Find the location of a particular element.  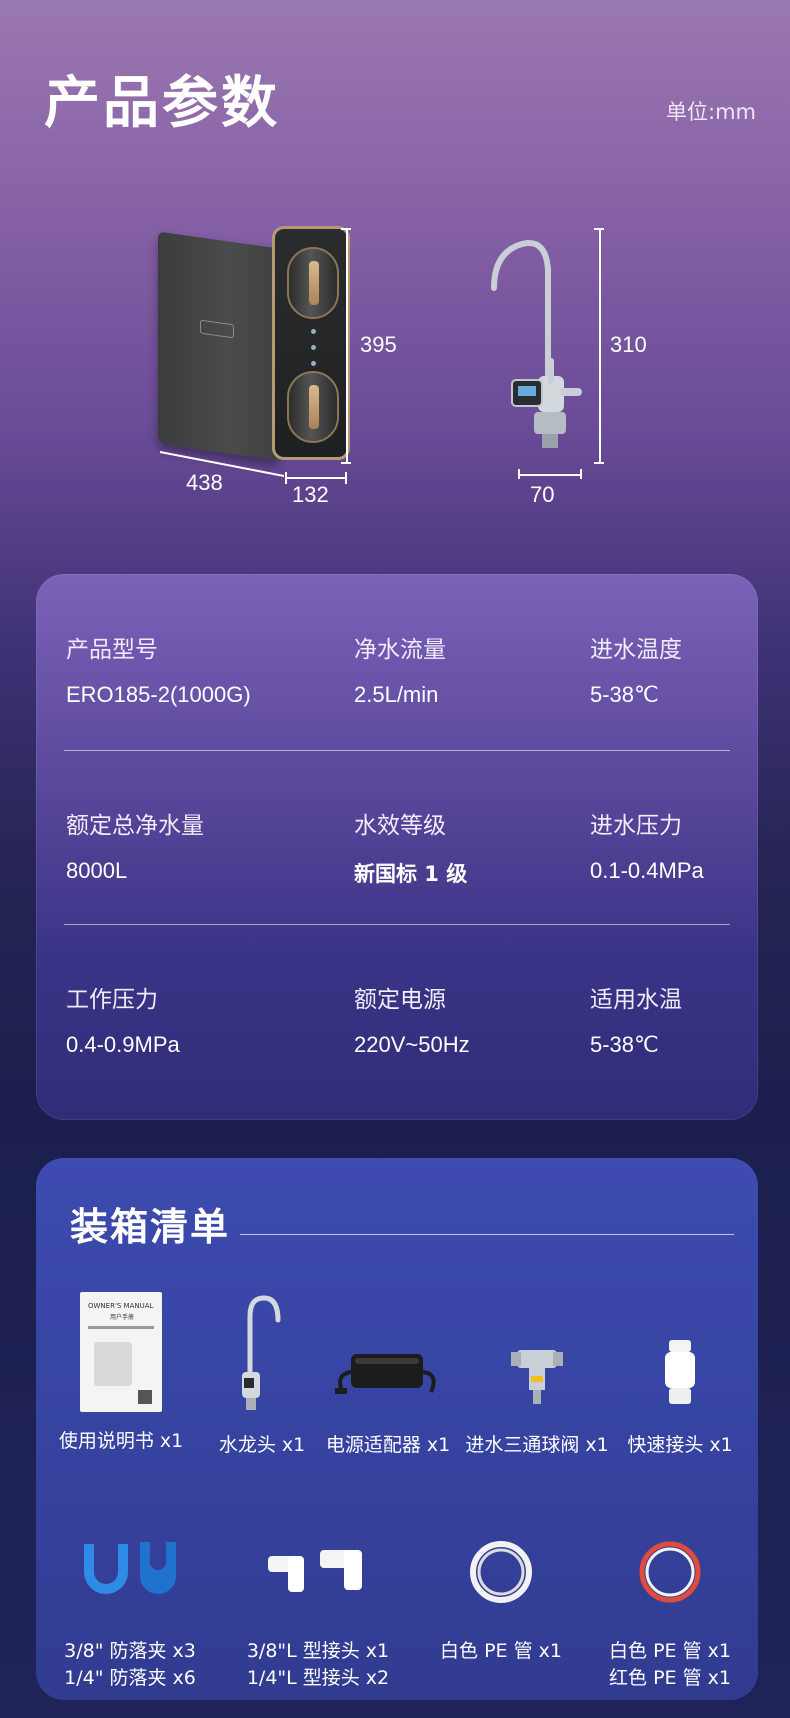

unit-label: 单位:mm is located at coordinates (711, 112).